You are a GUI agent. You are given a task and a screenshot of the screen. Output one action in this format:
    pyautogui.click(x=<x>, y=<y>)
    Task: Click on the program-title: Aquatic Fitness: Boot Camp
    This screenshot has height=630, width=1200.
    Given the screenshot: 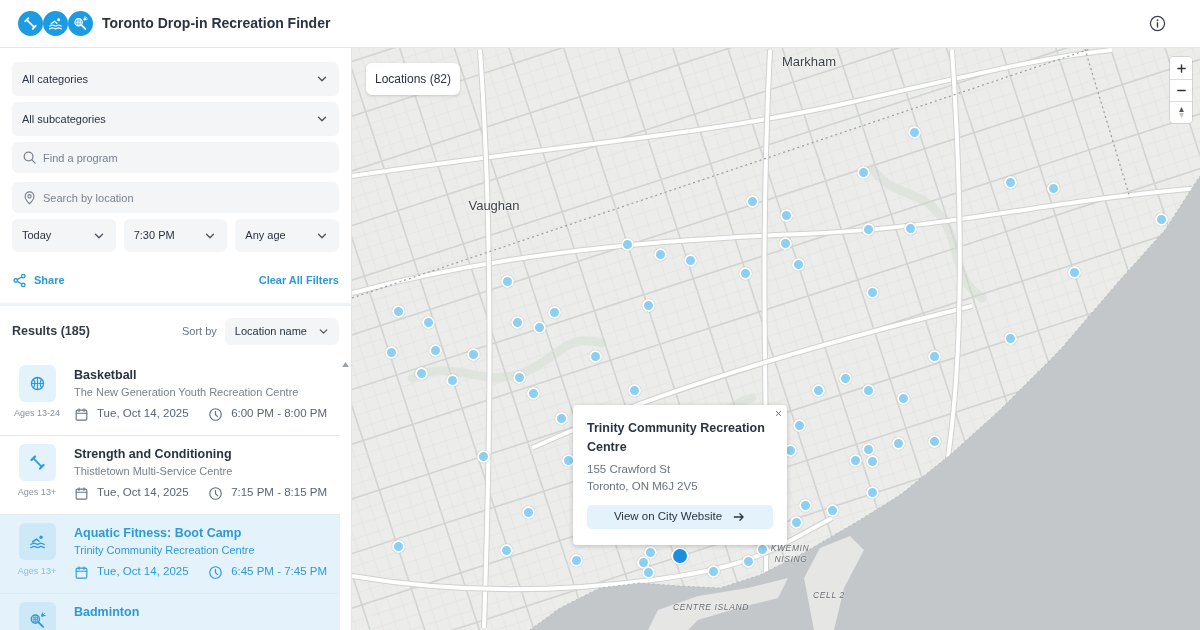 What is the action you would take?
    pyautogui.click(x=158, y=533)
    